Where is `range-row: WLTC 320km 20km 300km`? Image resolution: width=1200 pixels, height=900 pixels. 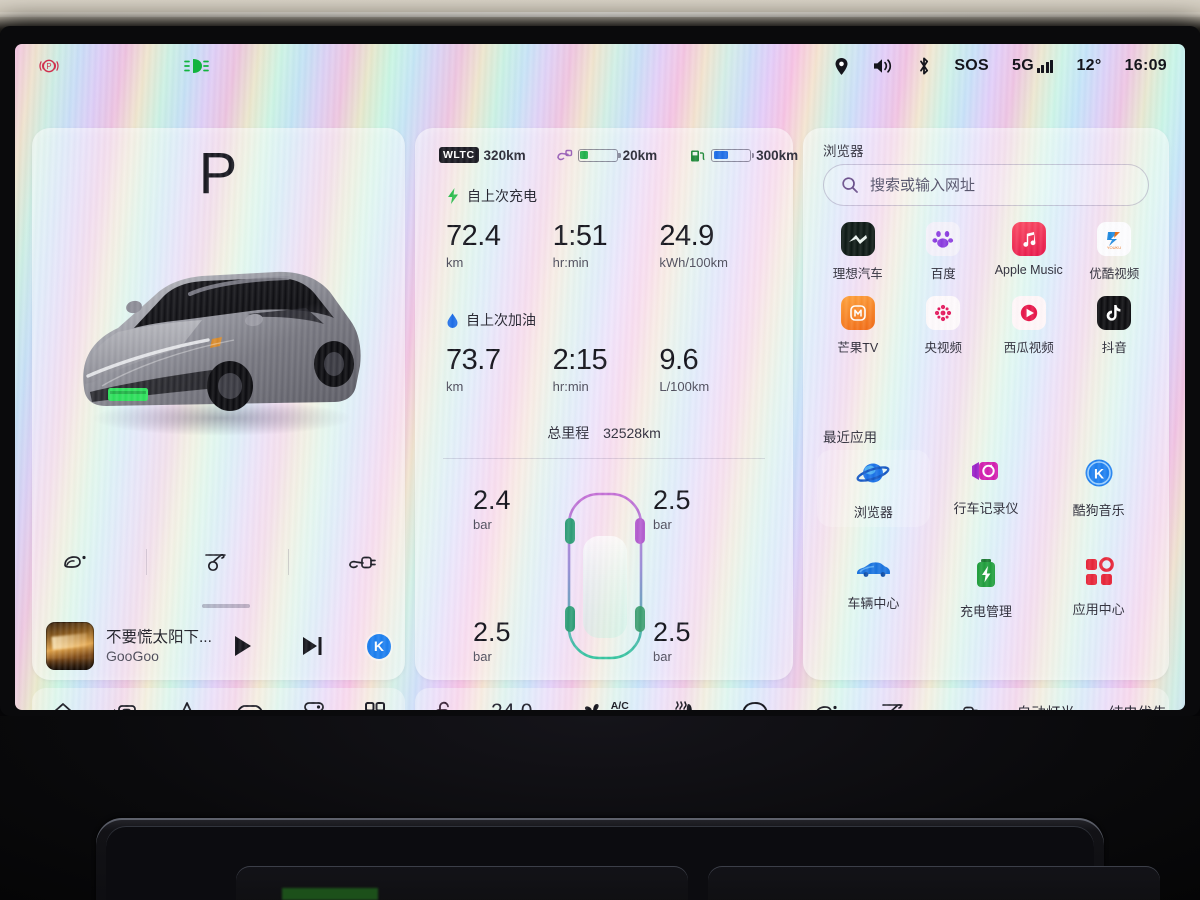 range-row: WLTC 320km 20km 300km is located at coordinates (606, 155).